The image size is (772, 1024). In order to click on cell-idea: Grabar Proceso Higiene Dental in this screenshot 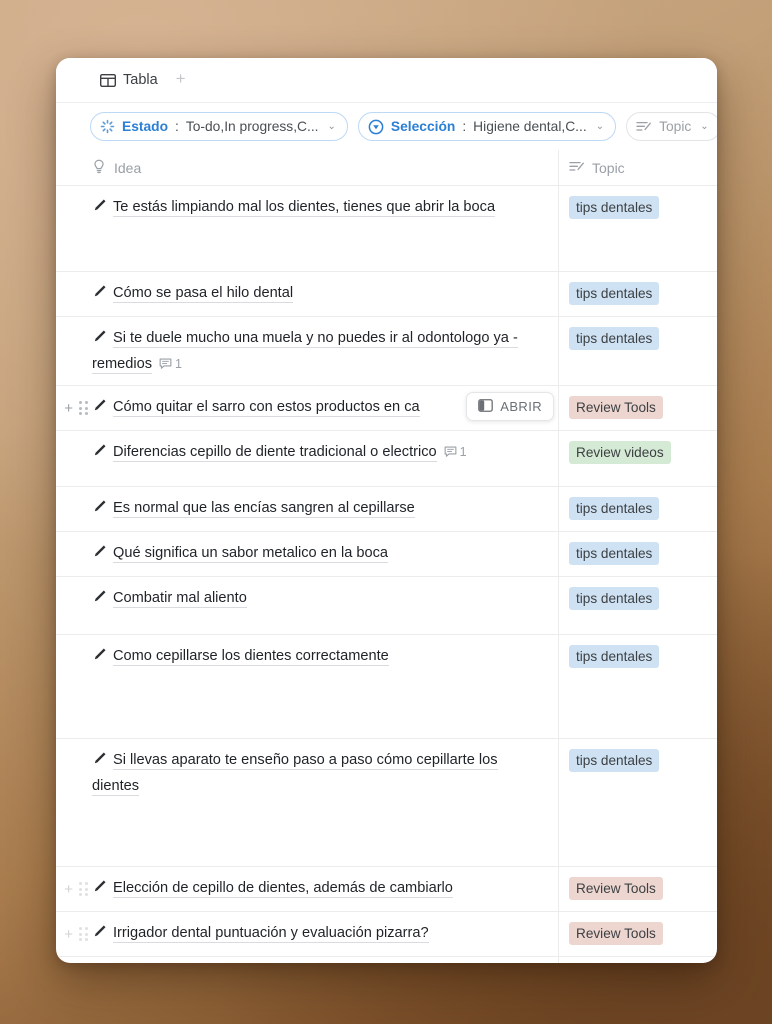, I will do `click(325, 960)`.